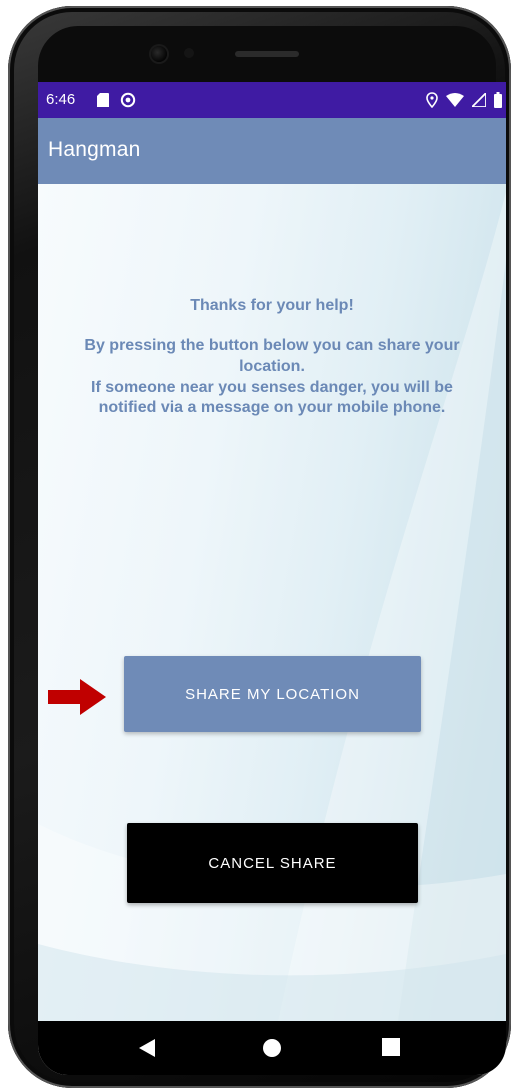  What do you see at coordinates (103, 102) in the screenshot?
I see `sd-card-icon` at bounding box center [103, 102].